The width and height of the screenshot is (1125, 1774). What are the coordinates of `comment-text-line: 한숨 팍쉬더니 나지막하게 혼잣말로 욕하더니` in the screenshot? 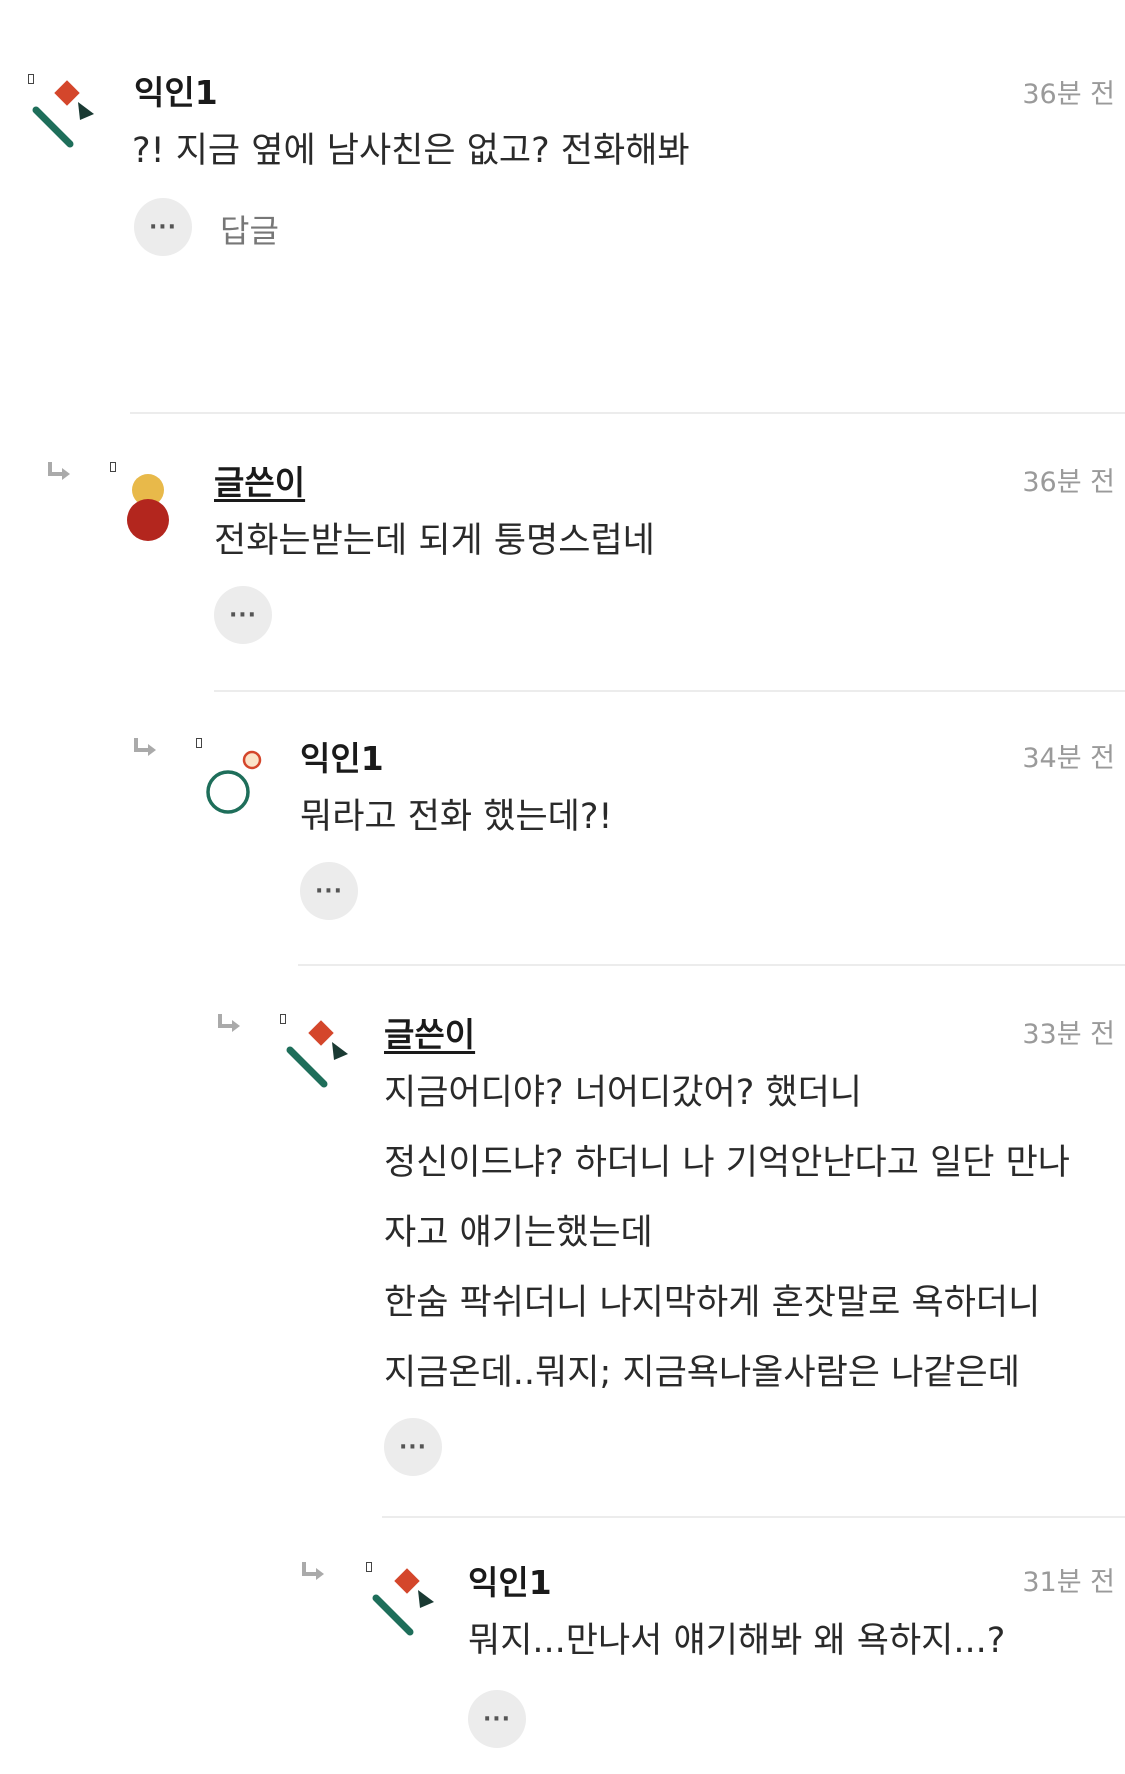 It's located at (712, 1303).